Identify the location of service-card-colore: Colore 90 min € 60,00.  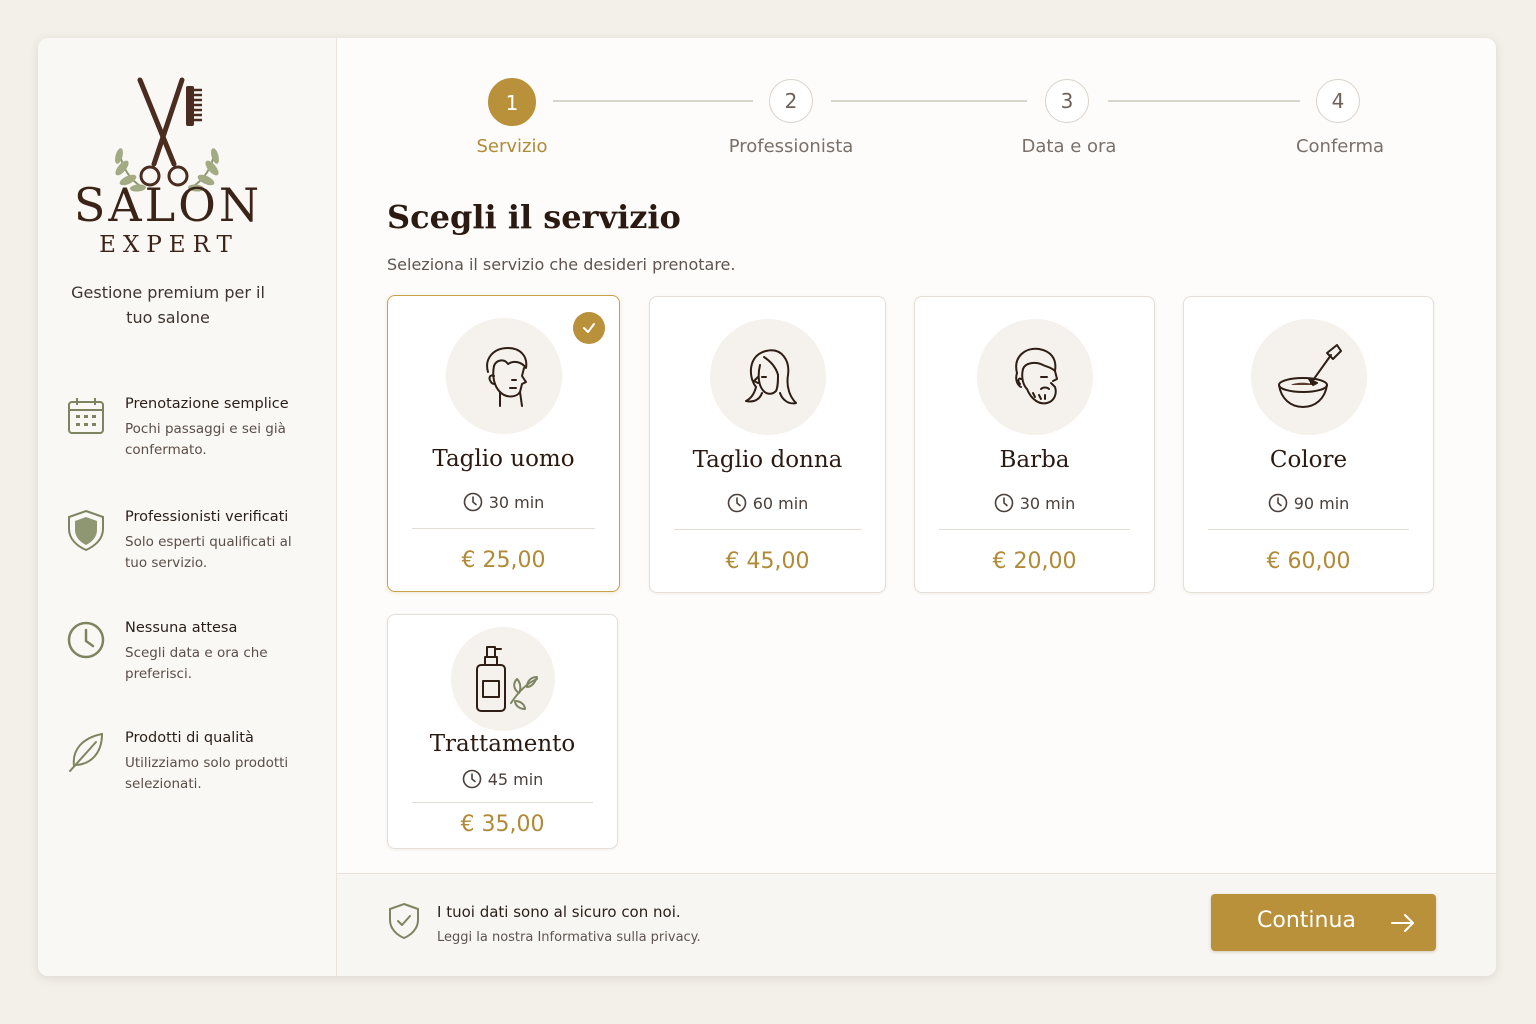
(1308, 444).